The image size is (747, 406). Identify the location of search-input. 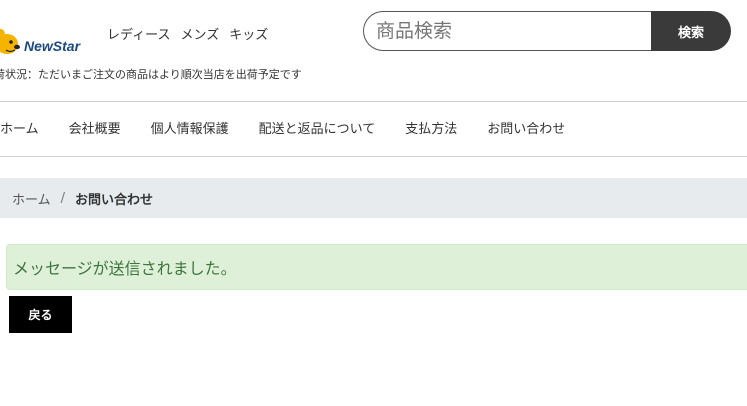
(507, 31).